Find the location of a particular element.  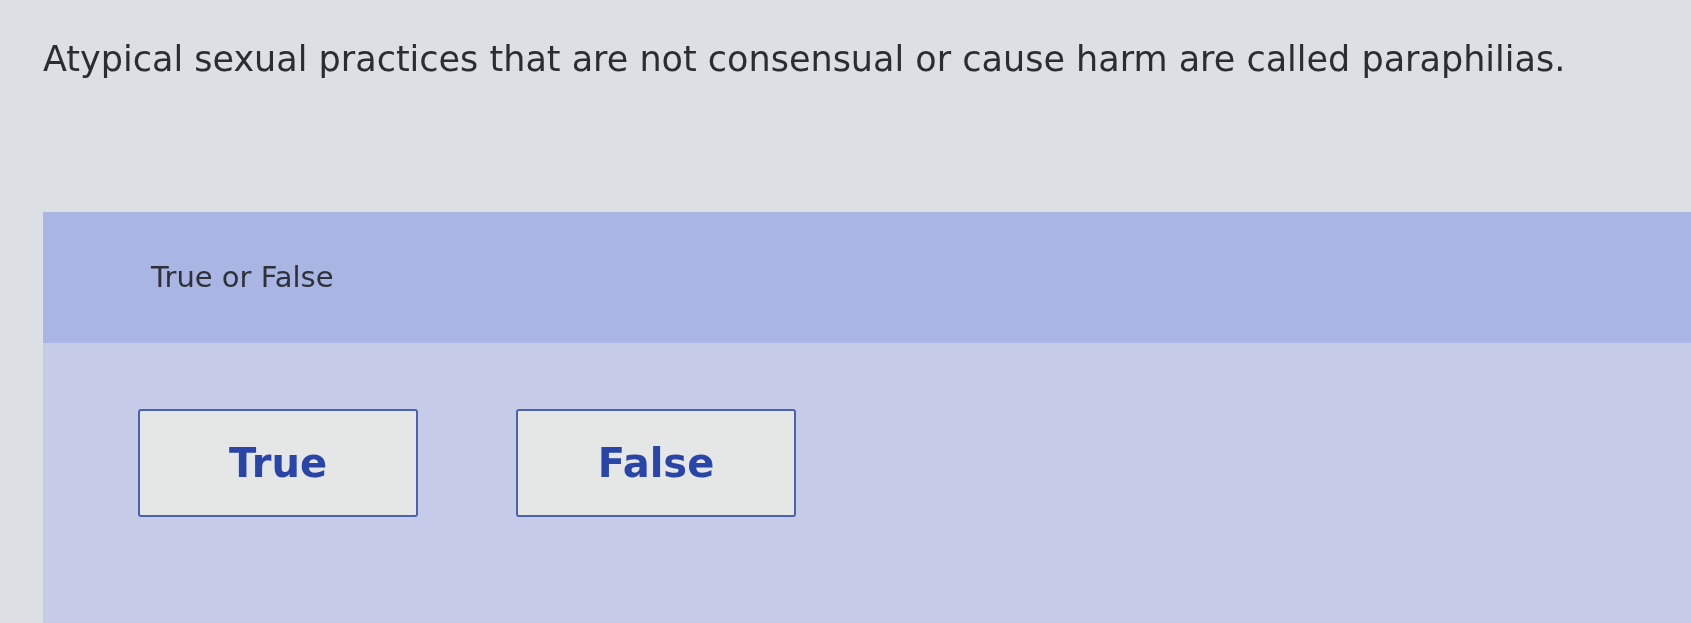

answer-option: False is located at coordinates (656, 463).